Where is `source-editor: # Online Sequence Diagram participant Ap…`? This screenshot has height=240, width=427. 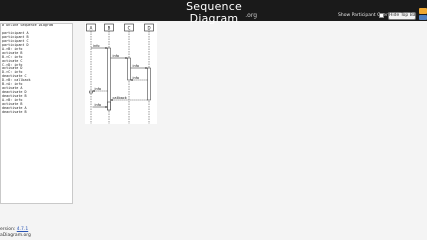 source-editor: # Online Sequence Diagram participant Ap… is located at coordinates (36, 113).